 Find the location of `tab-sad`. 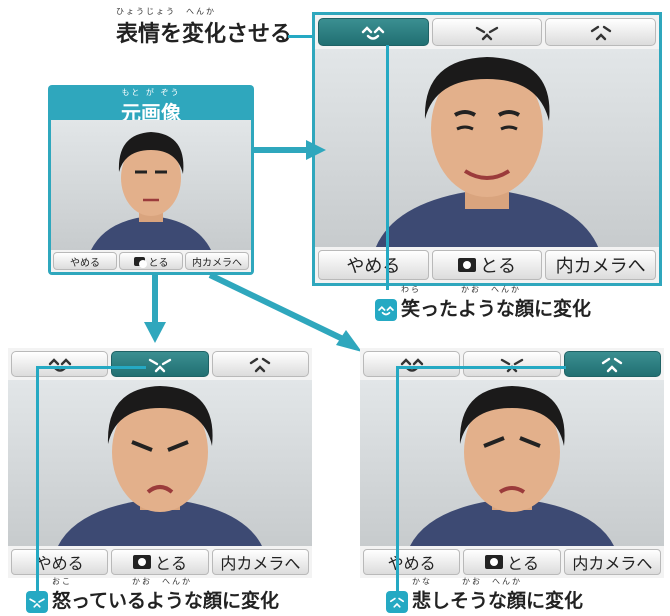

tab-sad is located at coordinates (601, 32).